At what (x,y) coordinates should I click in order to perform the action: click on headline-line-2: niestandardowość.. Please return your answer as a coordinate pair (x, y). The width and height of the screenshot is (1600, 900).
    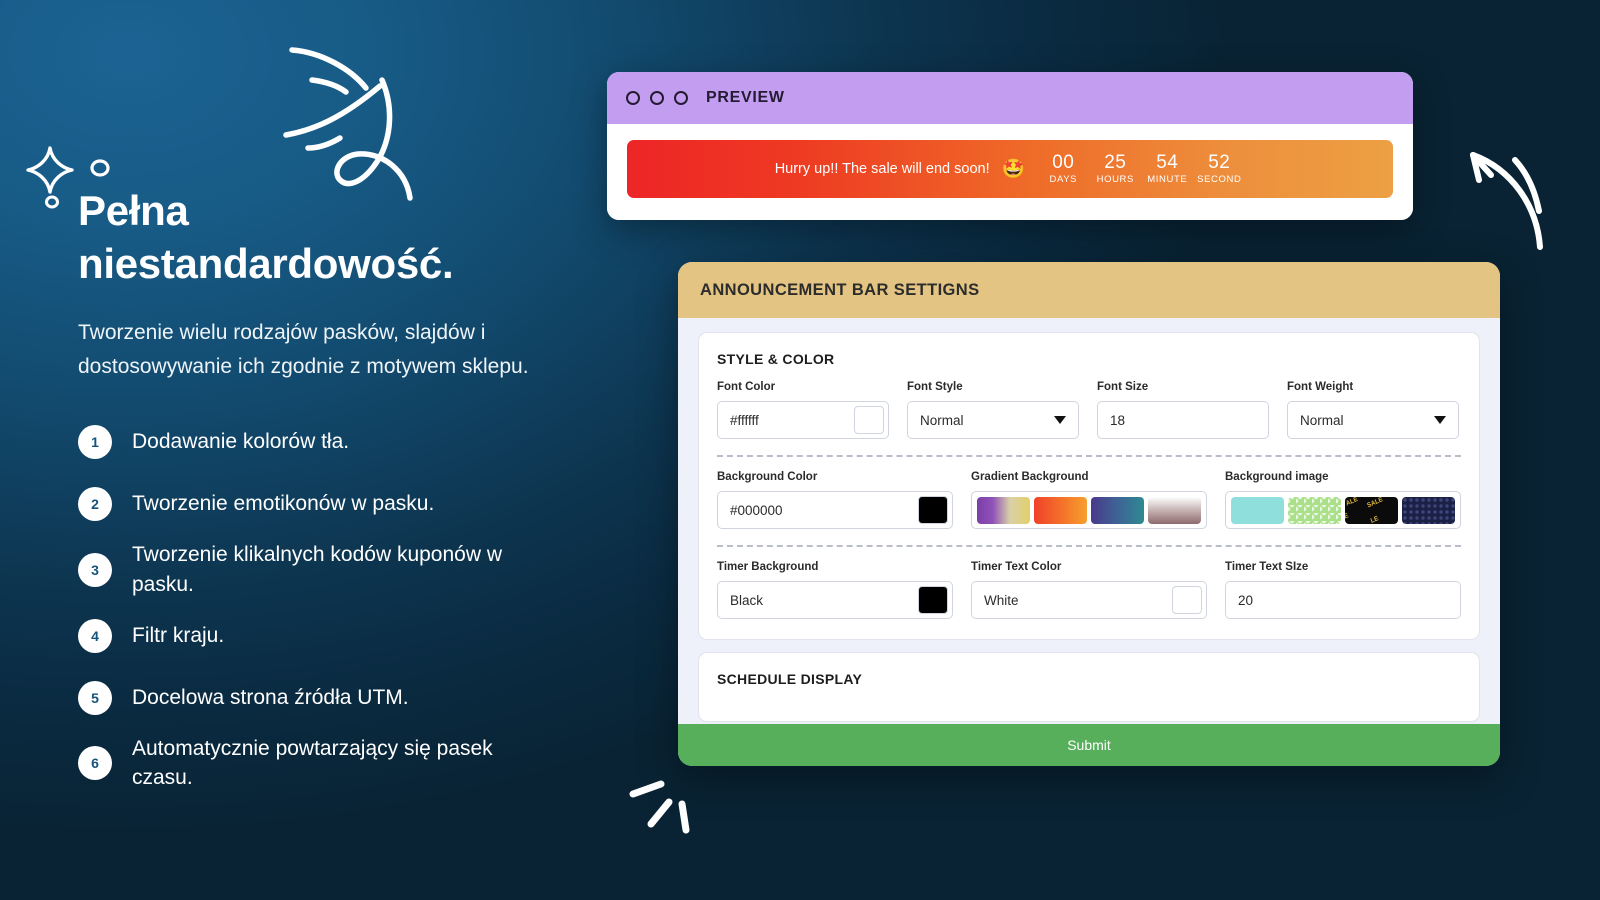
    Looking at the image, I should click on (266, 263).